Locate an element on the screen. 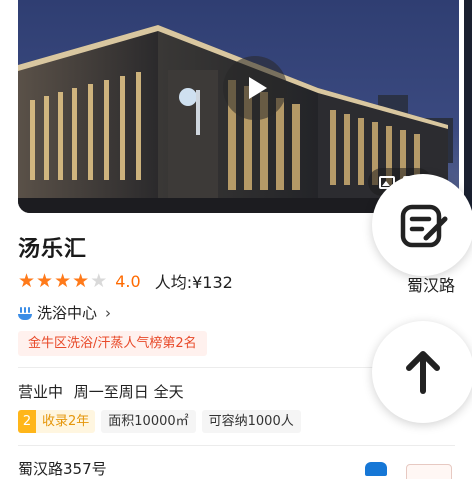 The height and width of the screenshot is (479, 472). back-to-top-button is located at coordinates (422, 372).